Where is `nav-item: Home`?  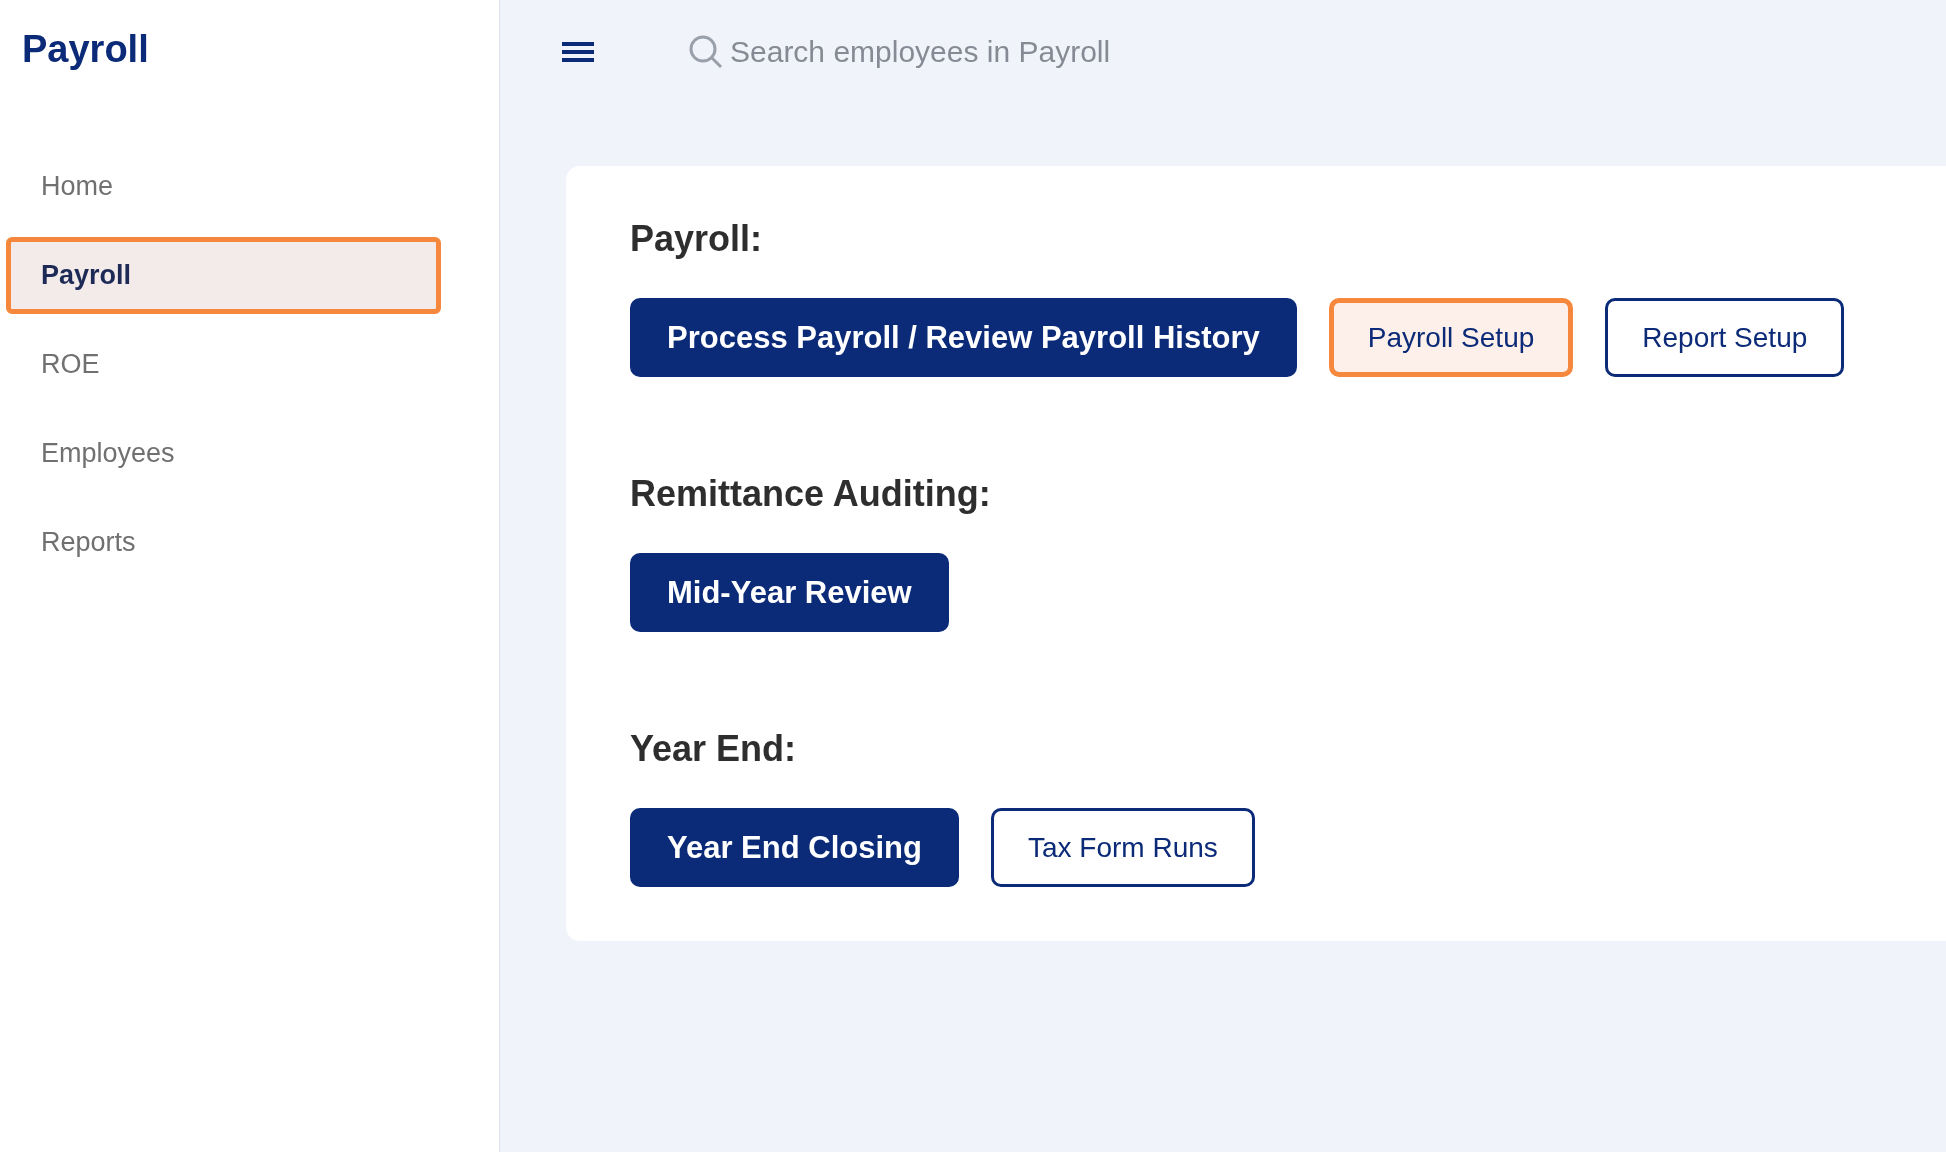
nav-item: Home is located at coordinates (223, 186).